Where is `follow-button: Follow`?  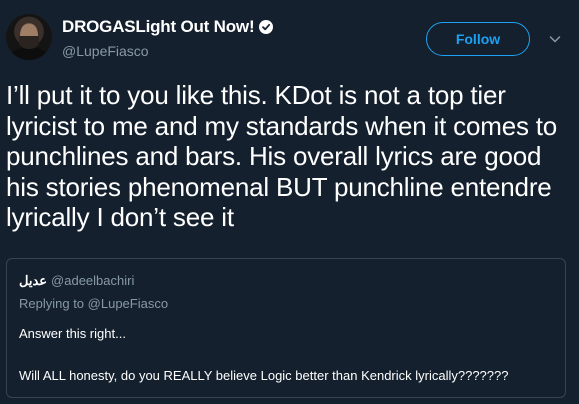
follow-button: Follow is located at coordinates (478, 39).